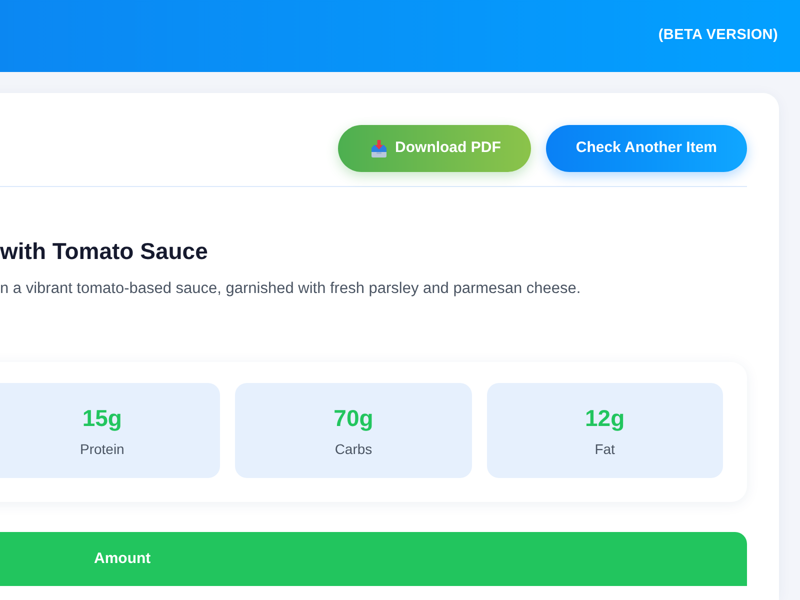  What do you see at coordinates (102, 418) in the screenshot?
I see `macro-value: 15g` at bounding box center [102, 418].